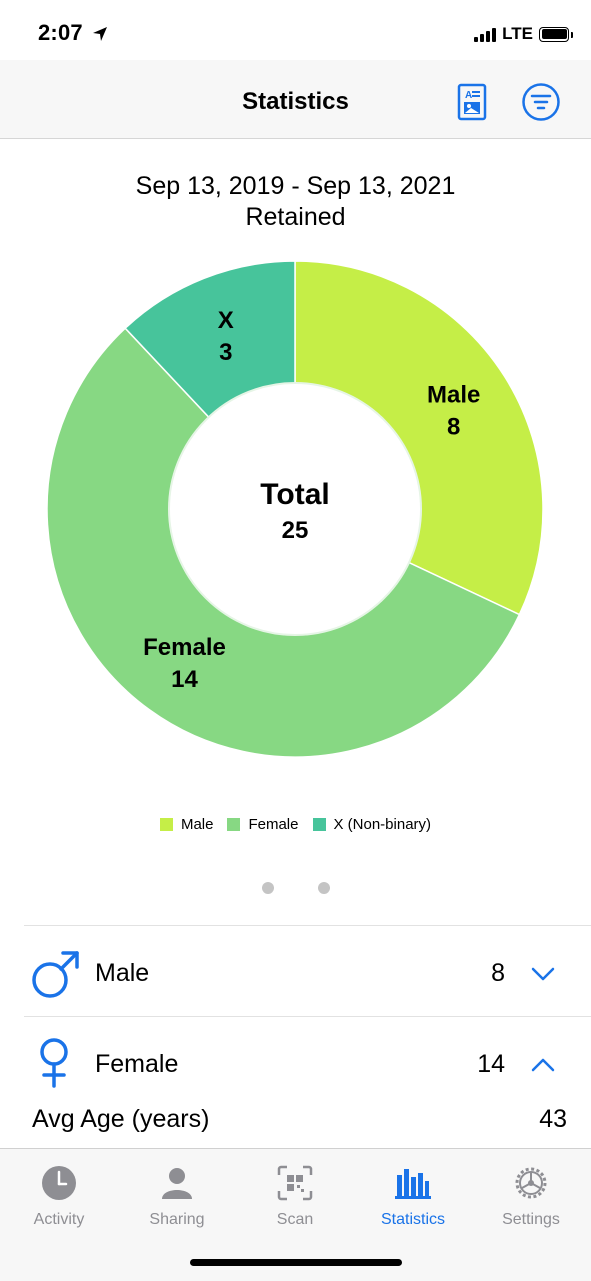 This screenshot has width=591, height=1281. Describe the element at coordinates (295, 217) in the screenshot. I see `chart-subtitle: Retained` at that location.